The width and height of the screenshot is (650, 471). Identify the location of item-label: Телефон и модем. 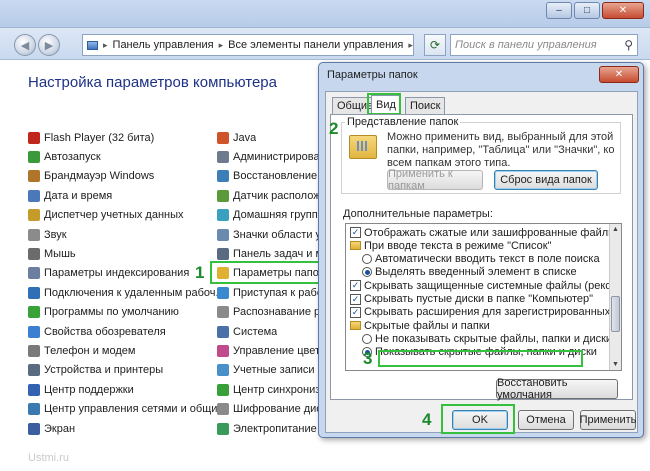
(90, 350).